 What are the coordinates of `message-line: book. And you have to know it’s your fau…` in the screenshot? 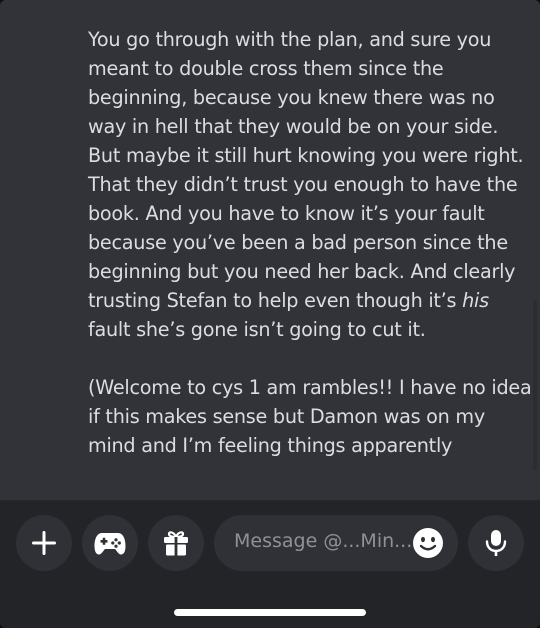 It's located at (286, 213).